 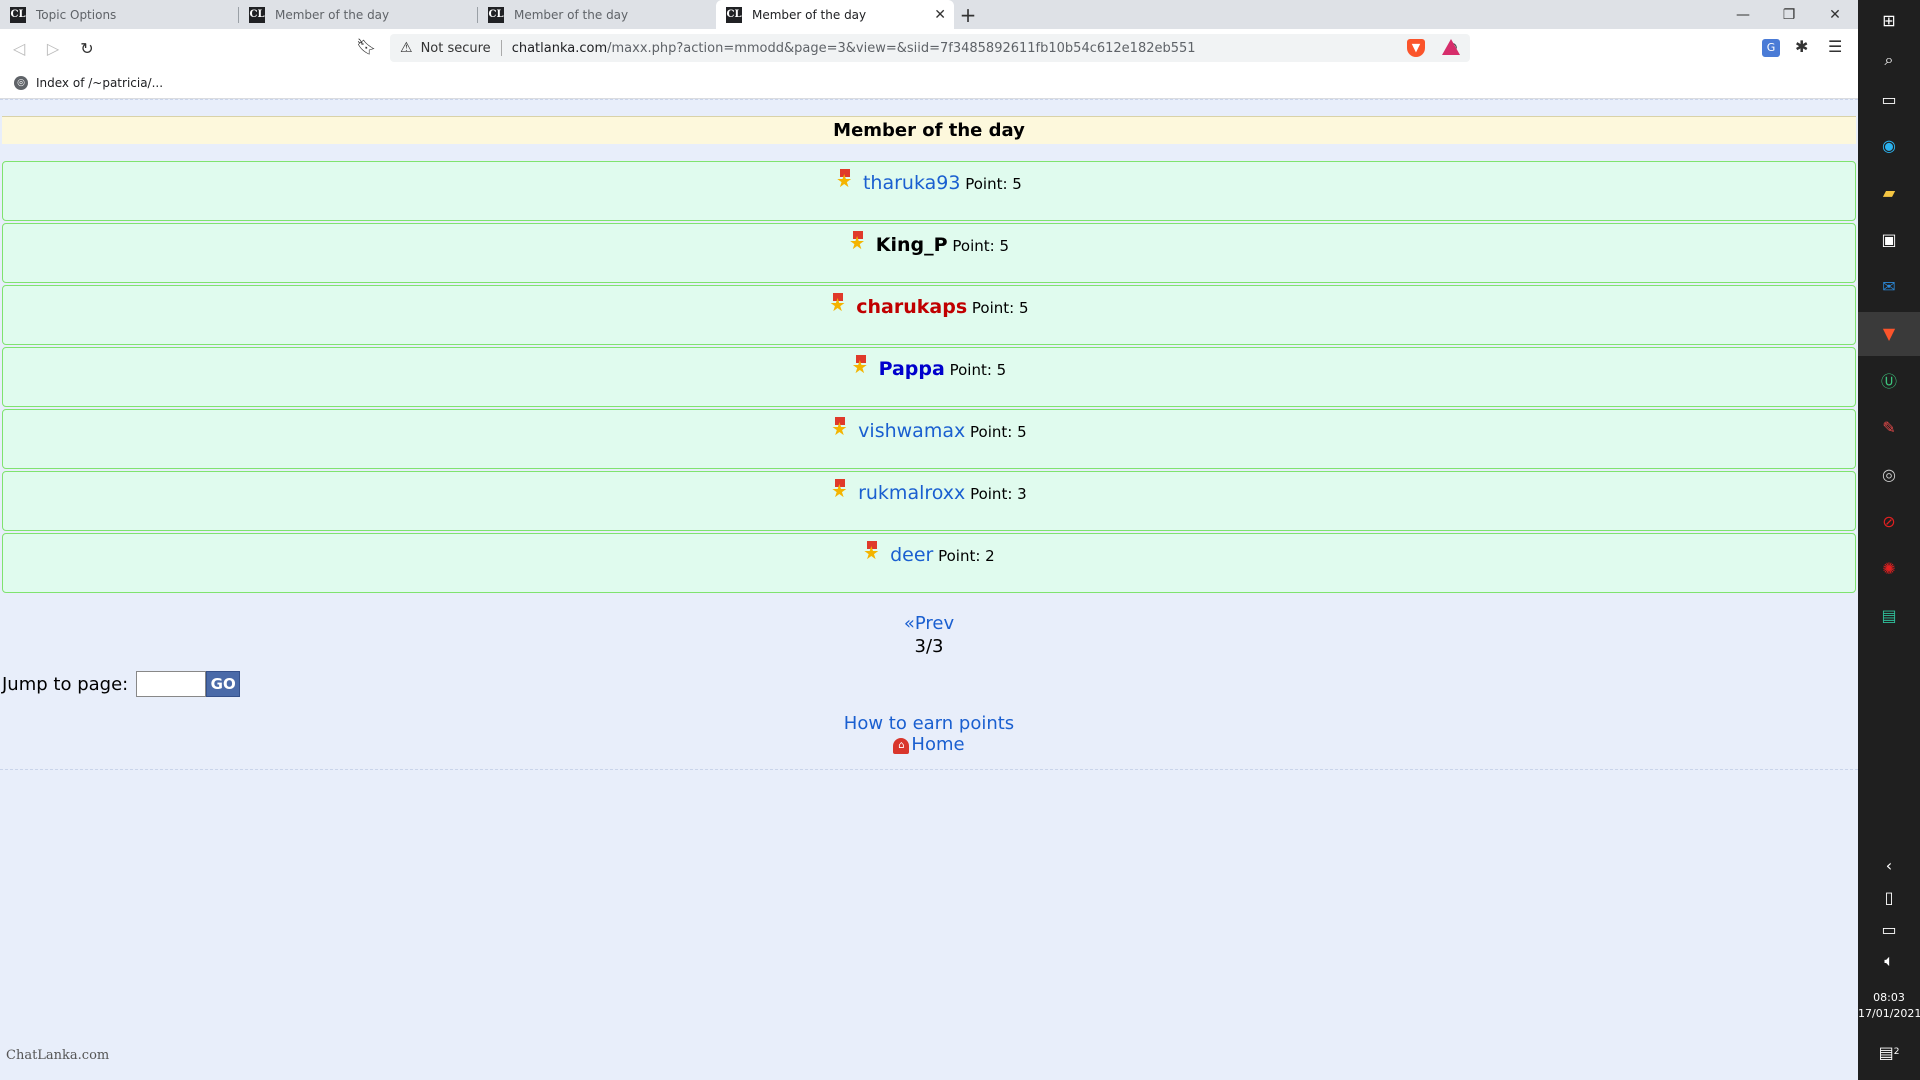 What do you see at coordinates (1889, 145) in the screenshot?
I see `edge-icon: ◉` at bounding box center [1889, 145].